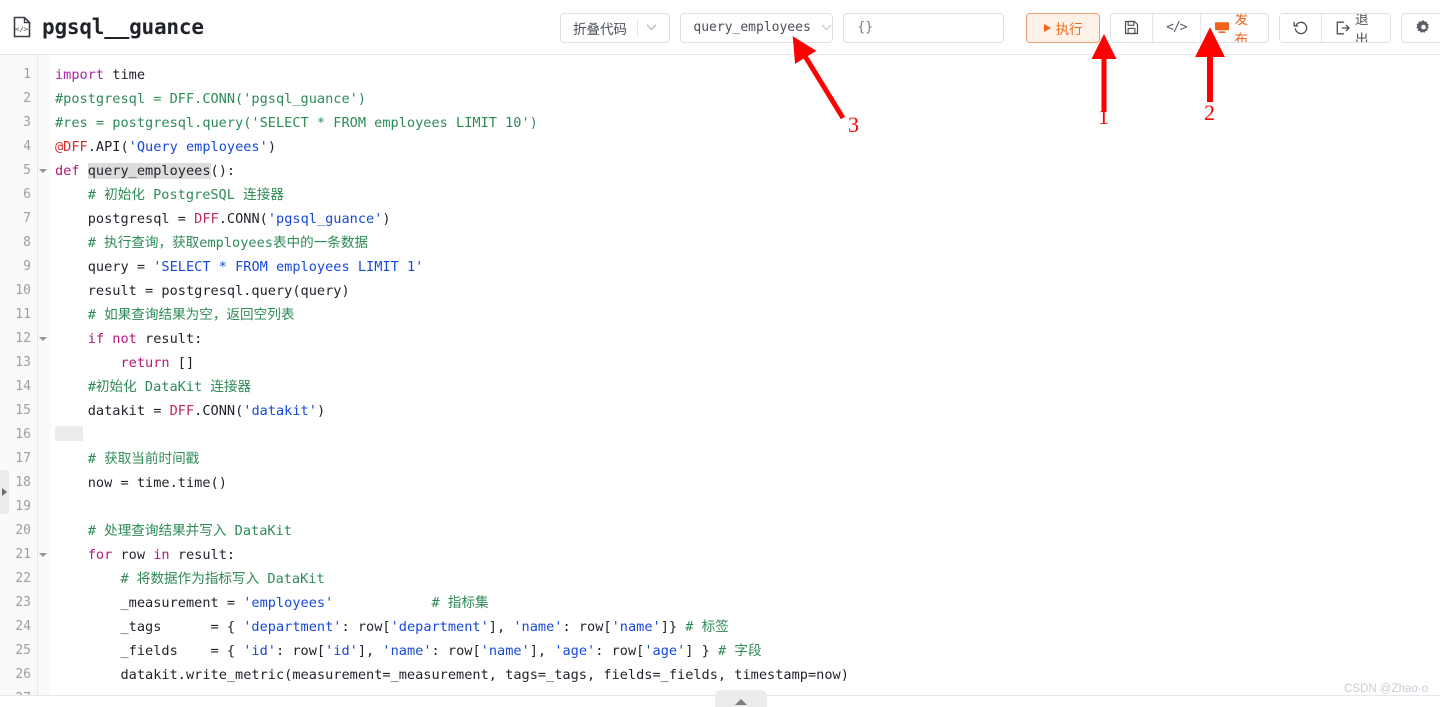 This screenshot has width=1440, height=707. Describe the element at coordinates (1209, 112) in the screenshot. I see `annotation-label-2: 2` at that location.